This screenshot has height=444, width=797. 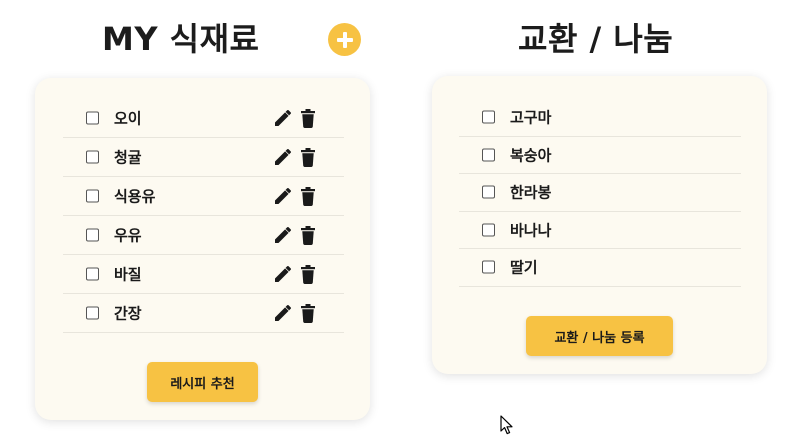 I want to click on ingredient-label: 오이, so click(x=128, y=118).